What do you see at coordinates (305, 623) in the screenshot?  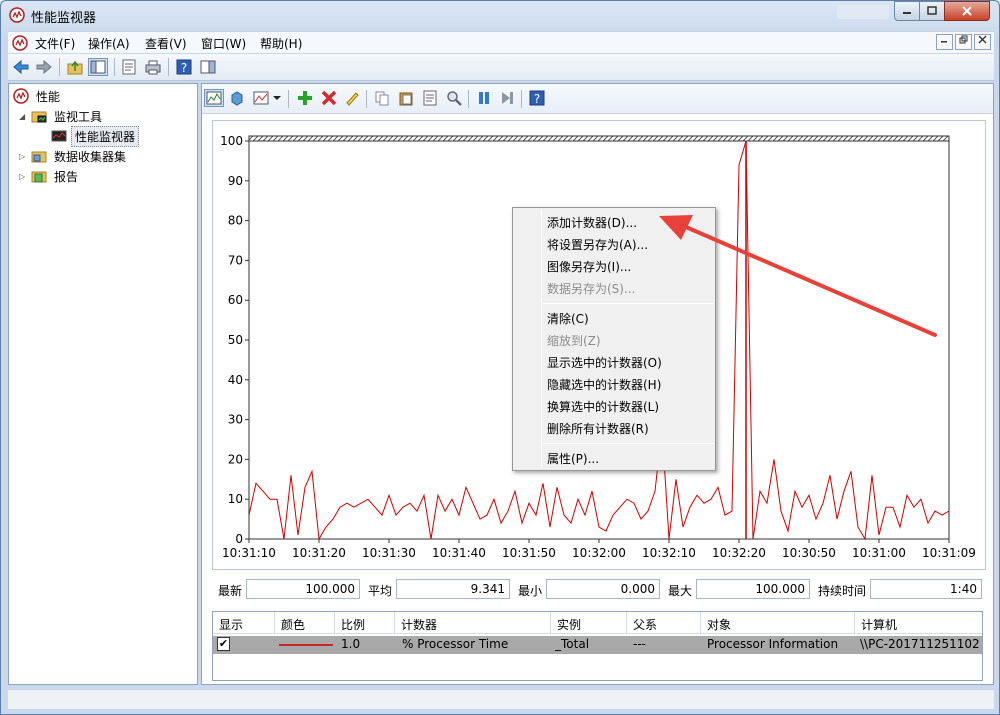 I see `column-header-color: 颜色` at bounding box center [305, 623].